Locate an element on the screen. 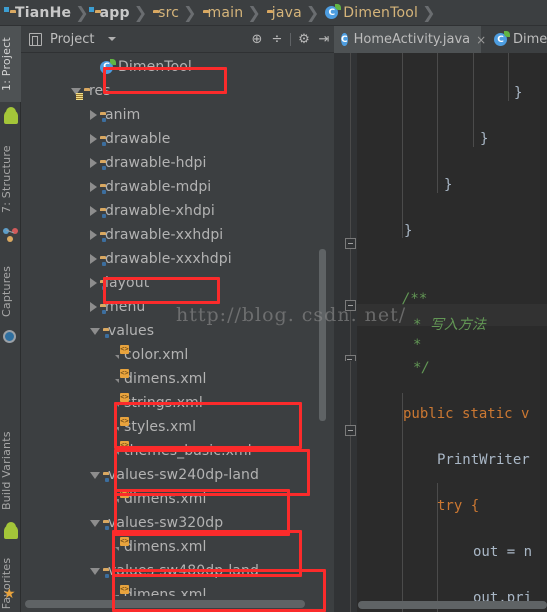  java-class-icon: C is located at coordinates (333, 11).